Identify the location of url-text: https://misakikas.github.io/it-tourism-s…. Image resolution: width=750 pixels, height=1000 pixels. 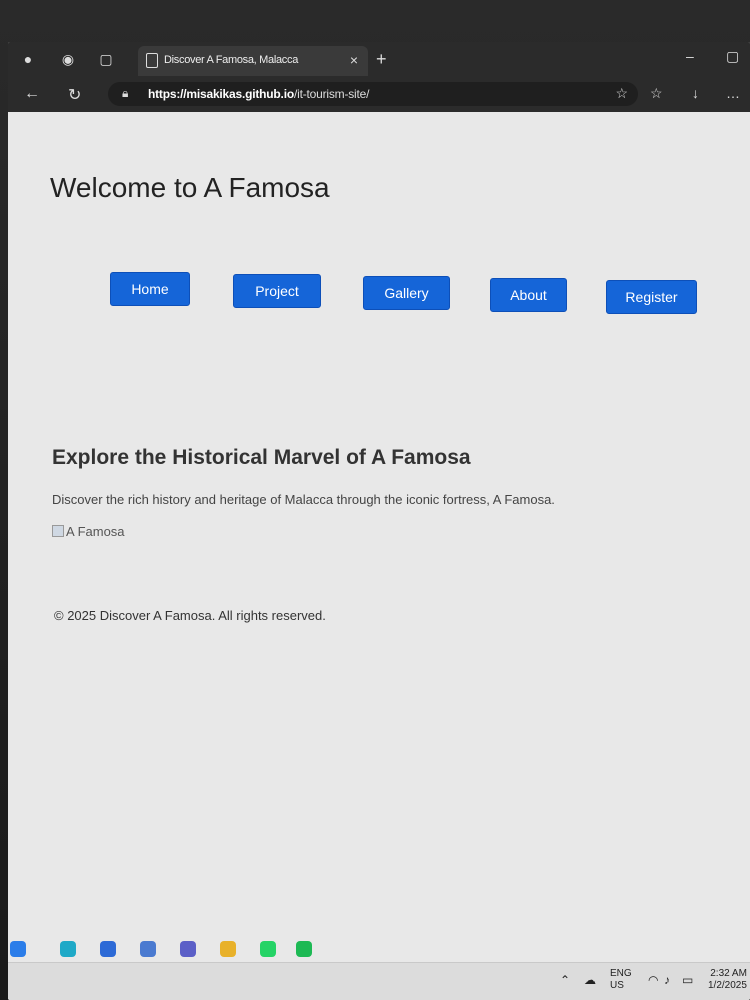
(258, 94).